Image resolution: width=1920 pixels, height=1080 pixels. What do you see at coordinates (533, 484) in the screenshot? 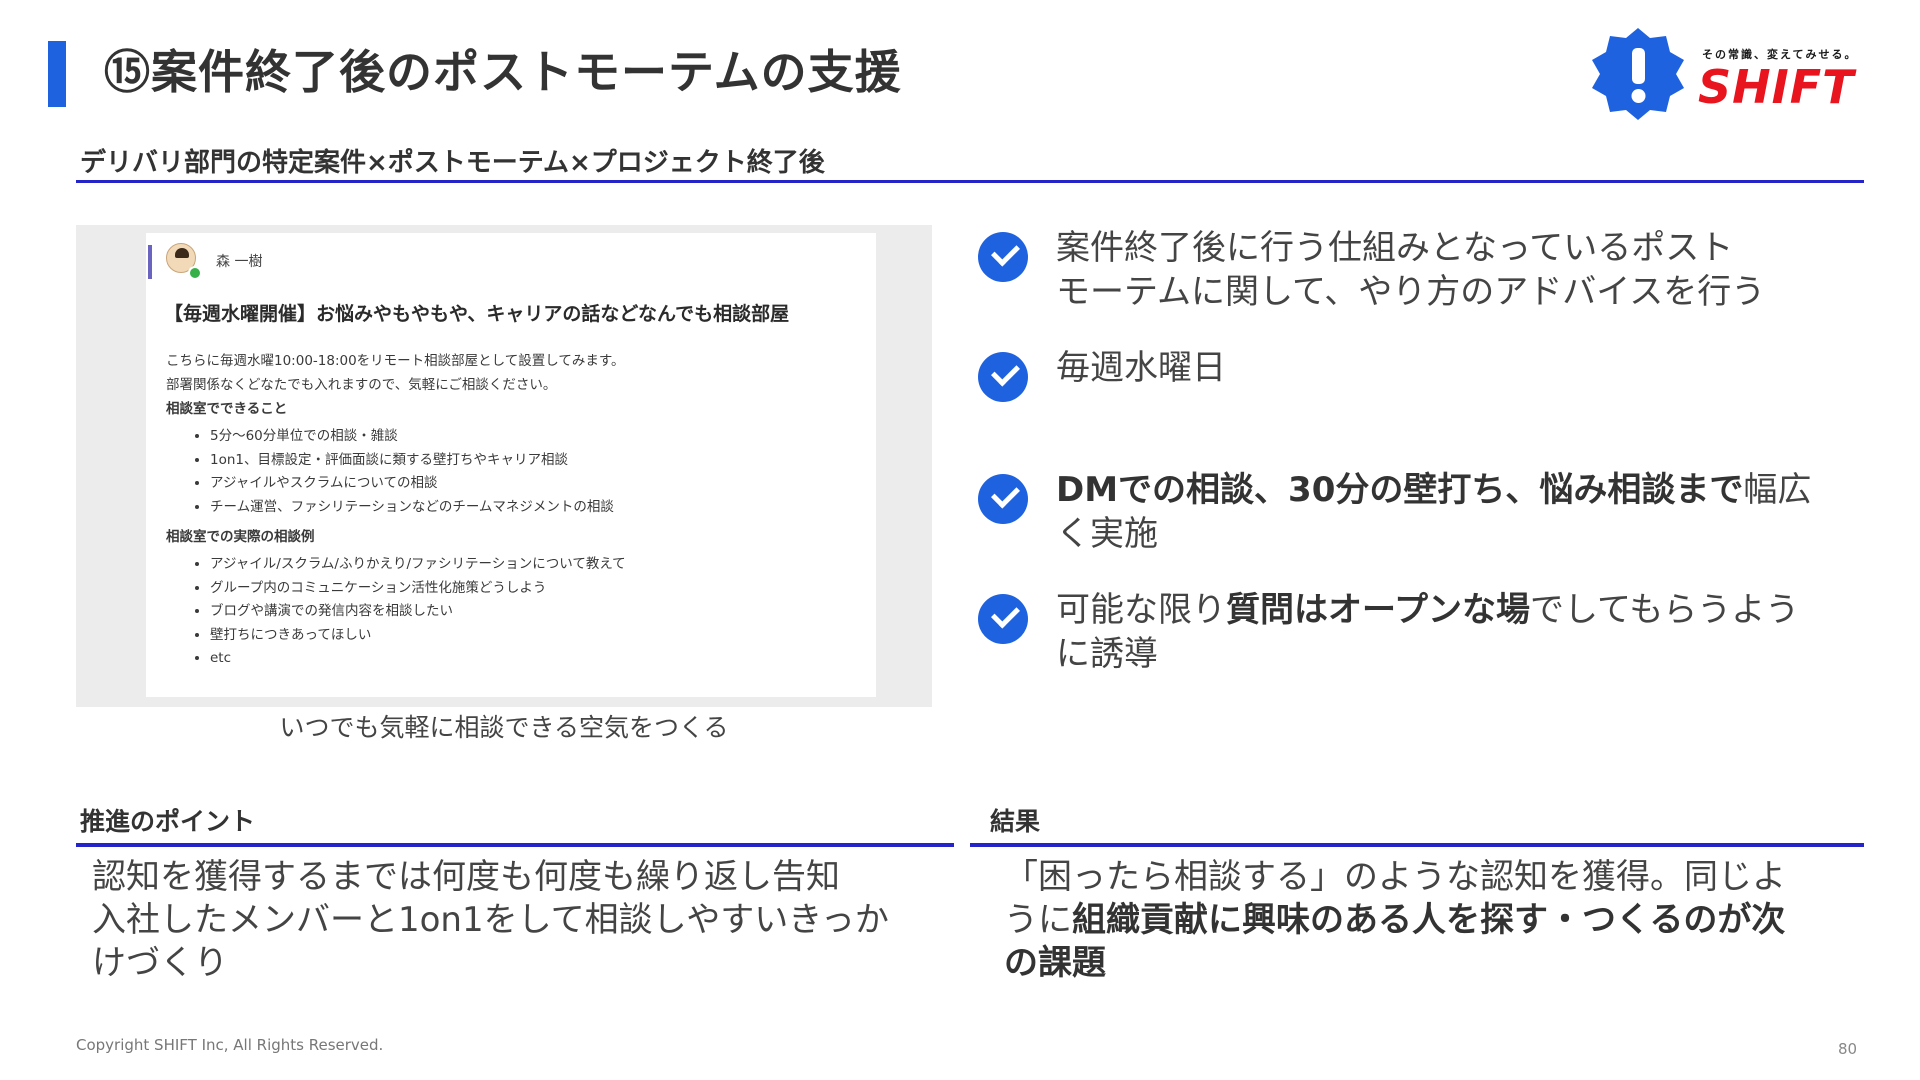
I see `list-item: アジャイルやスクラムについての相談` at bounding box center [533, 484].